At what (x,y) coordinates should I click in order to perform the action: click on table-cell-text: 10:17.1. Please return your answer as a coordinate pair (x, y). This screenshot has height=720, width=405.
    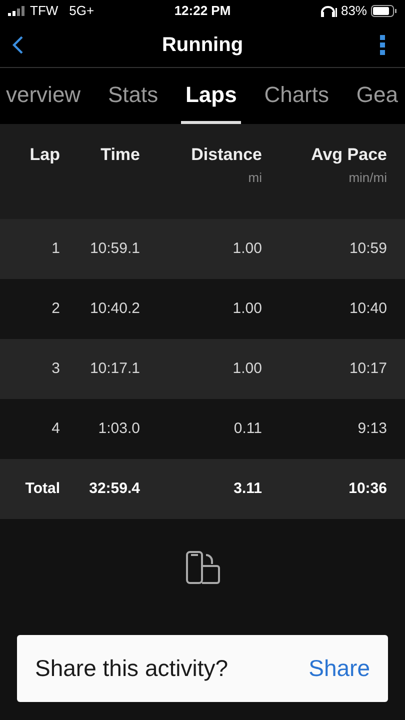
    Looking at the image, I should click on (115, 368).